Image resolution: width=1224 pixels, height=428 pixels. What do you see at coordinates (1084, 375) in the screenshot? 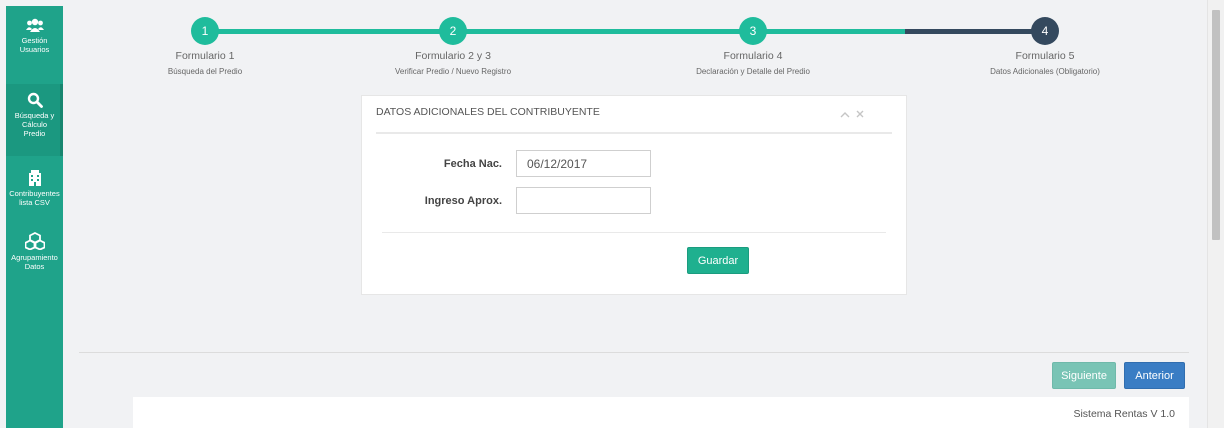
I see `siguiente-button: Siguiente` at bounding box center [1084, 375].